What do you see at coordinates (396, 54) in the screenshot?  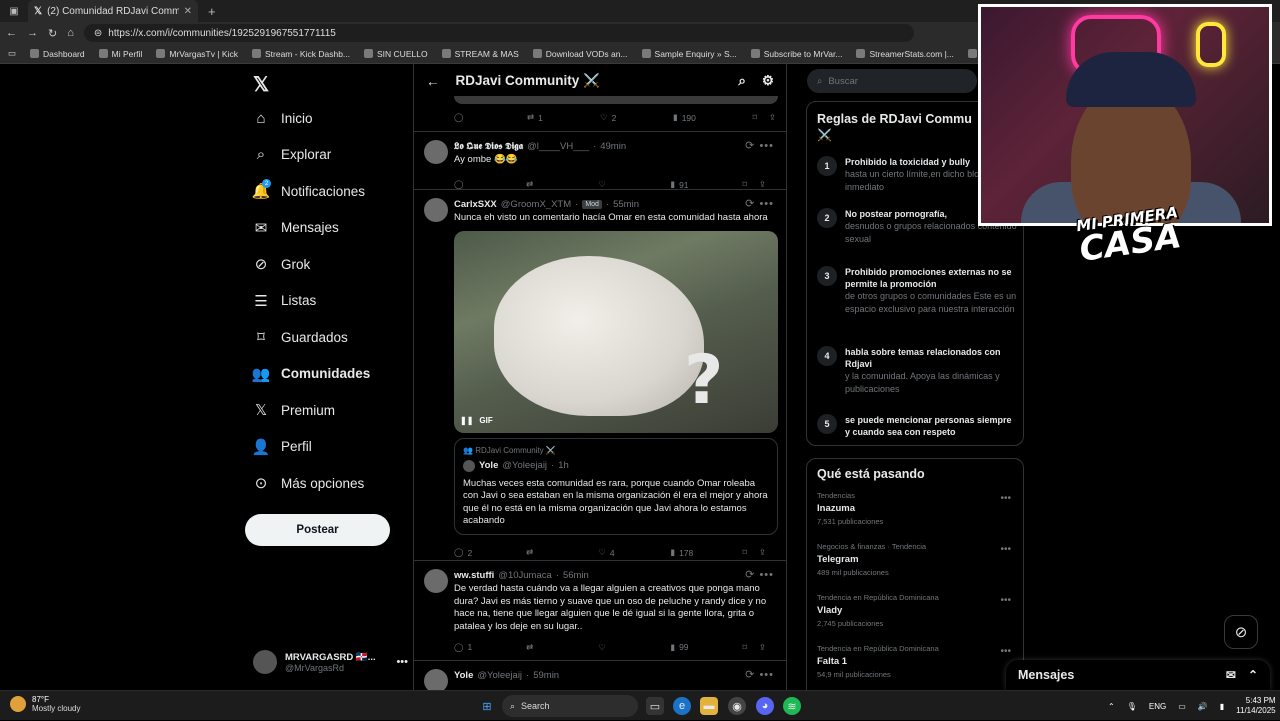 I see `bookmark-item: SIN CUELLO` at bounding box center [396, 54].